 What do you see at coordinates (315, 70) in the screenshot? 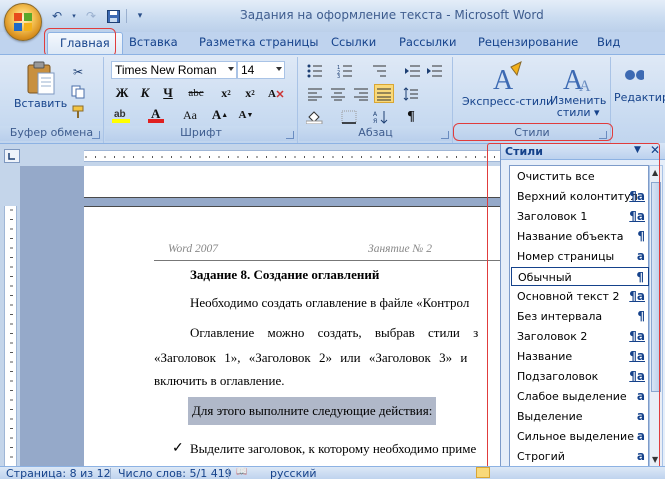
I see `bullets-icon` at bounding box center [315, 70].